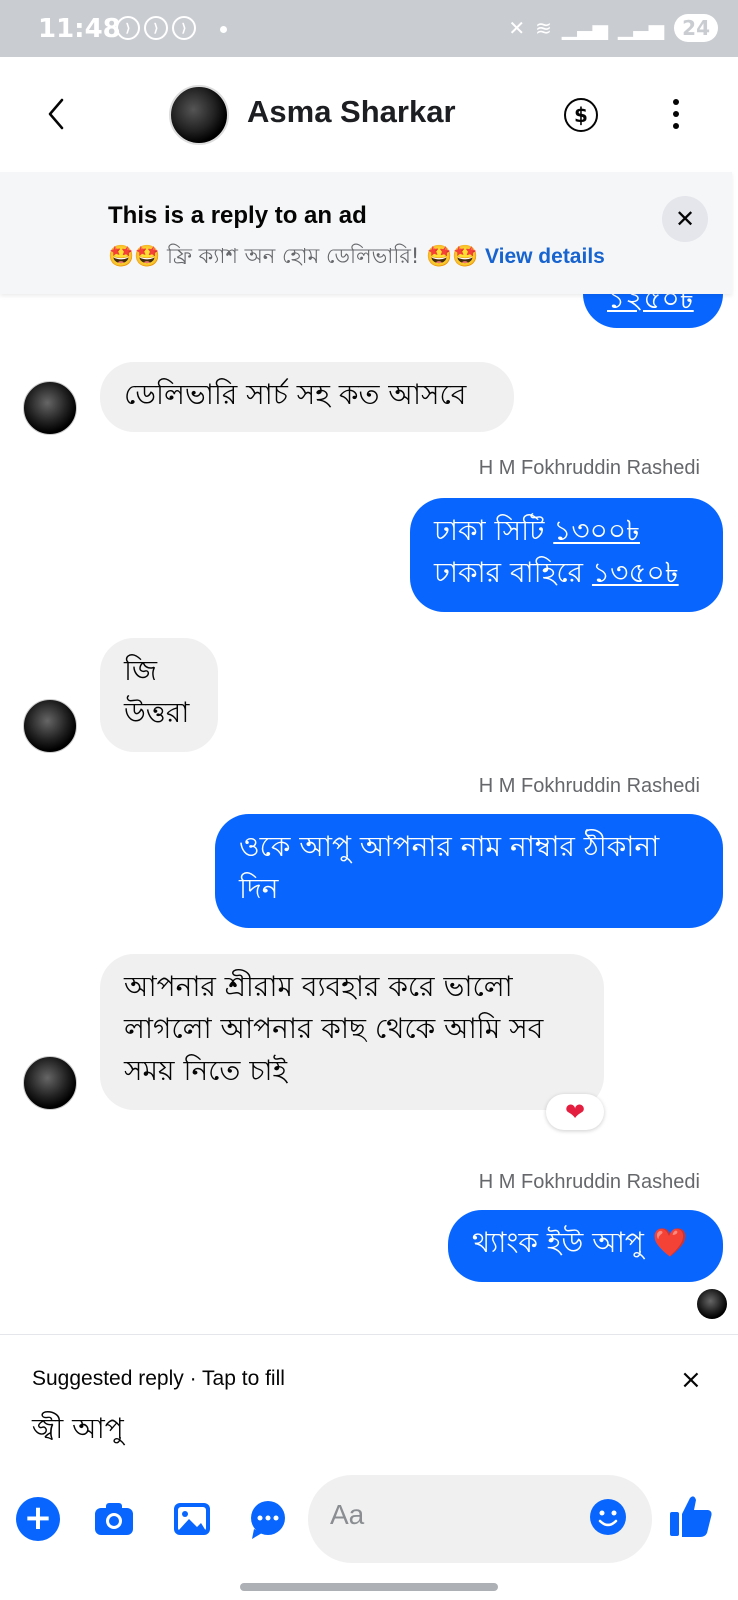  I want to click on status-bar: 11:48 ⟩ ⟩ ⟩ ✕ ≋ ▁▃▅ ▁▃▅ 24, so click(369, 28).